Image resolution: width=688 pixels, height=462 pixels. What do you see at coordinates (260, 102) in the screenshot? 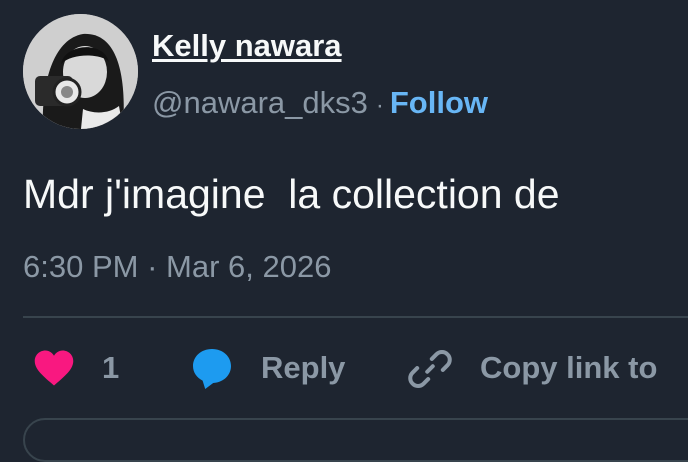
I see `user-handle: @nawara_dks3` at bounding box center [260, 102].